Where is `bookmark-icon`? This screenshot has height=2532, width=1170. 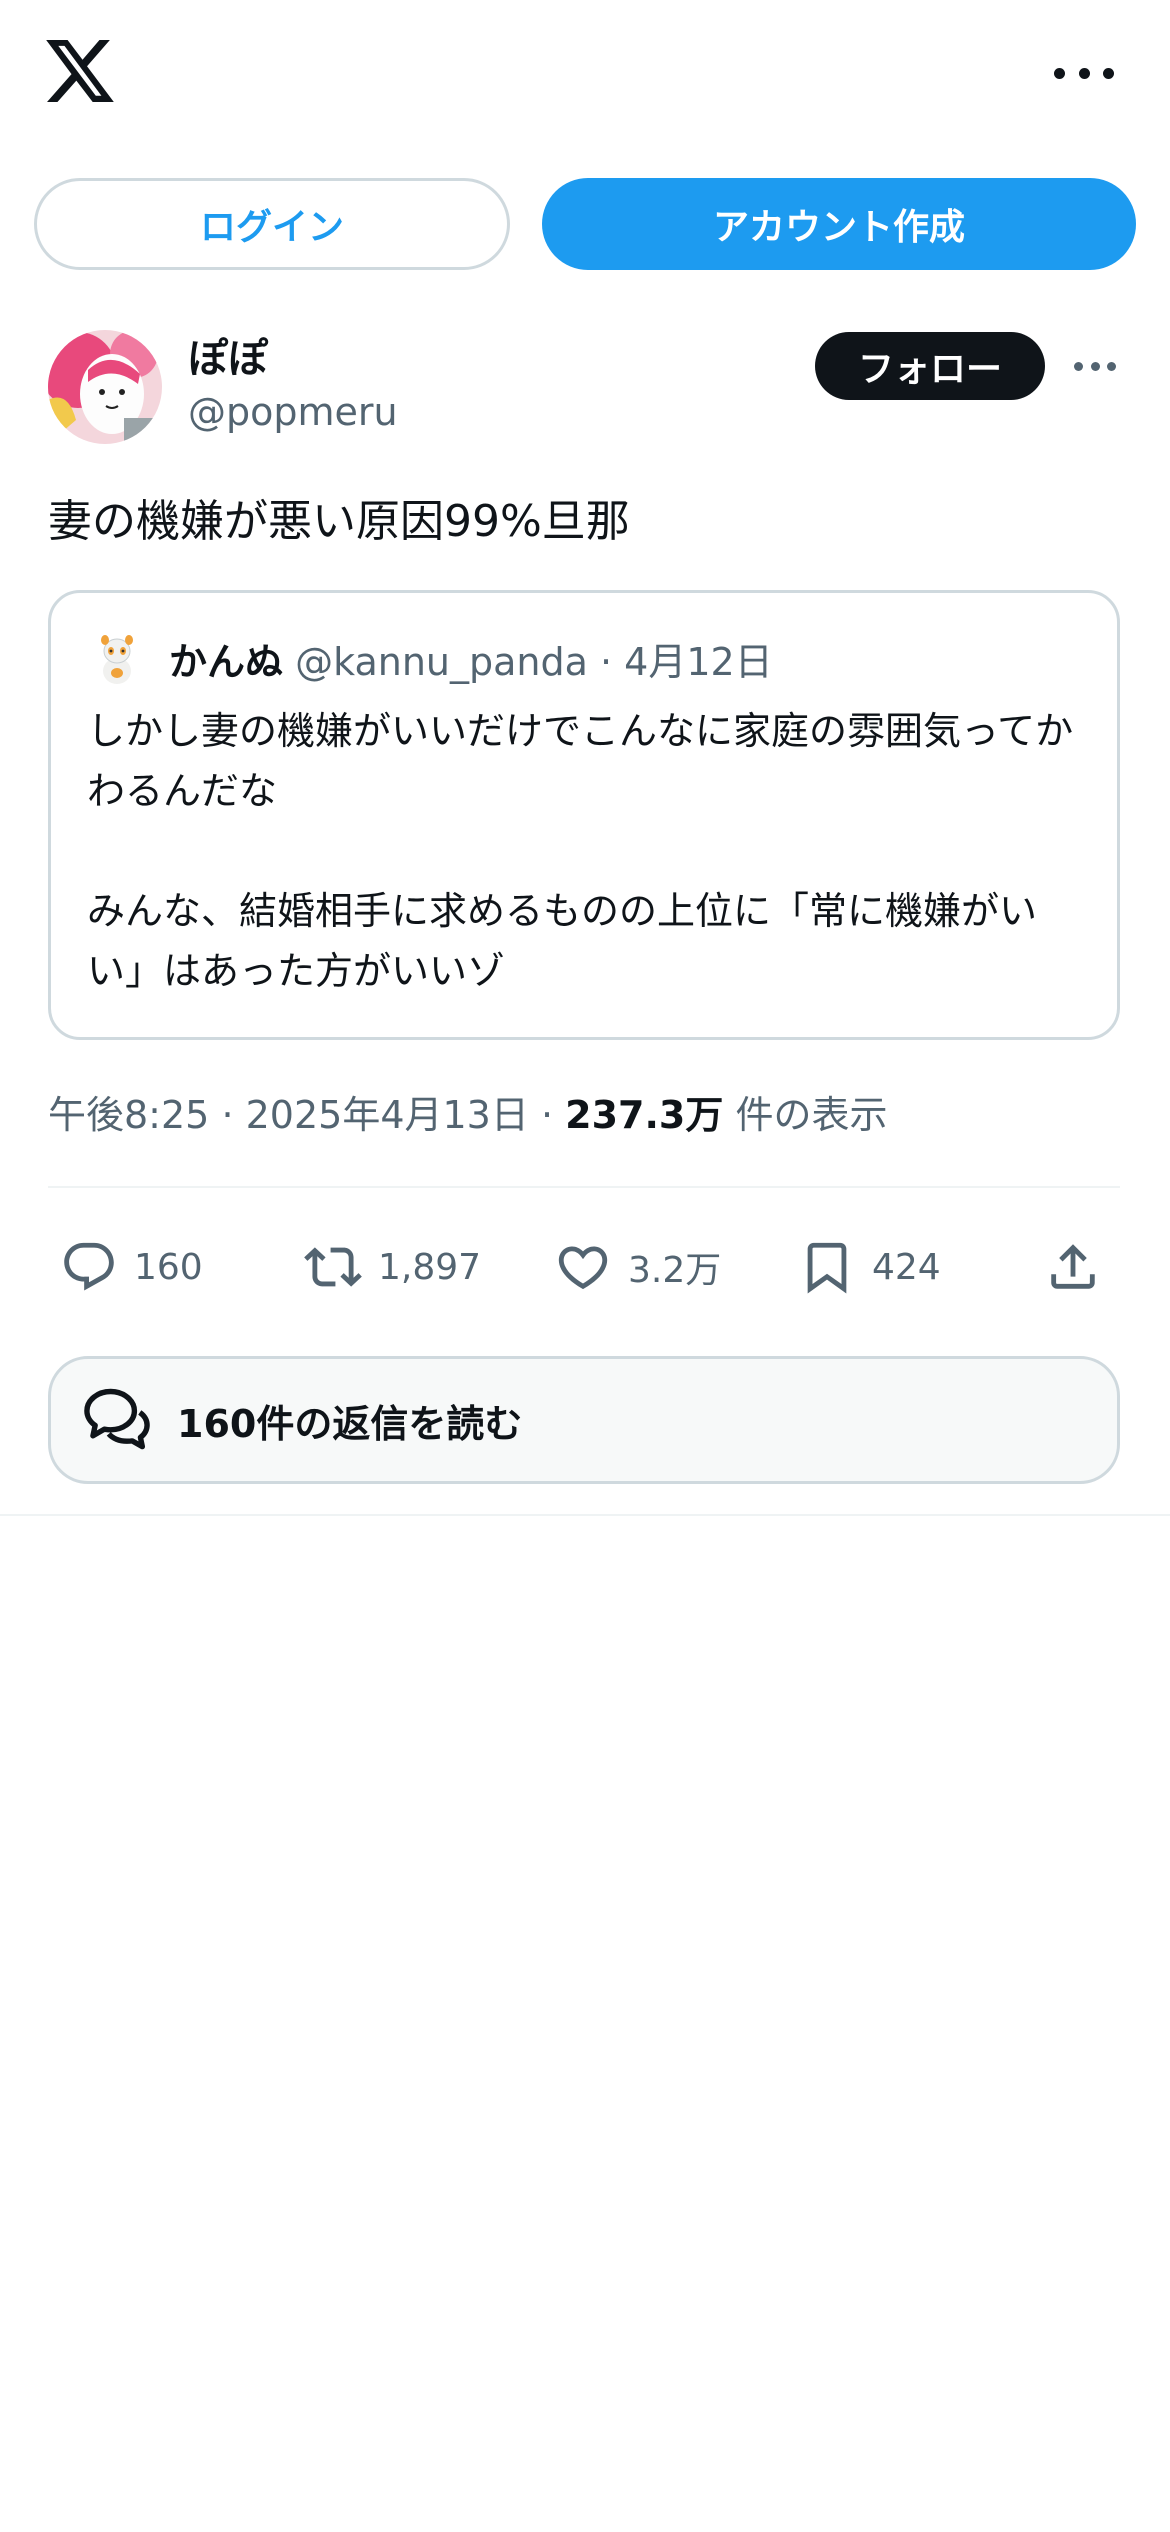 bookmark-icon is located at coordinates (827, 1268).